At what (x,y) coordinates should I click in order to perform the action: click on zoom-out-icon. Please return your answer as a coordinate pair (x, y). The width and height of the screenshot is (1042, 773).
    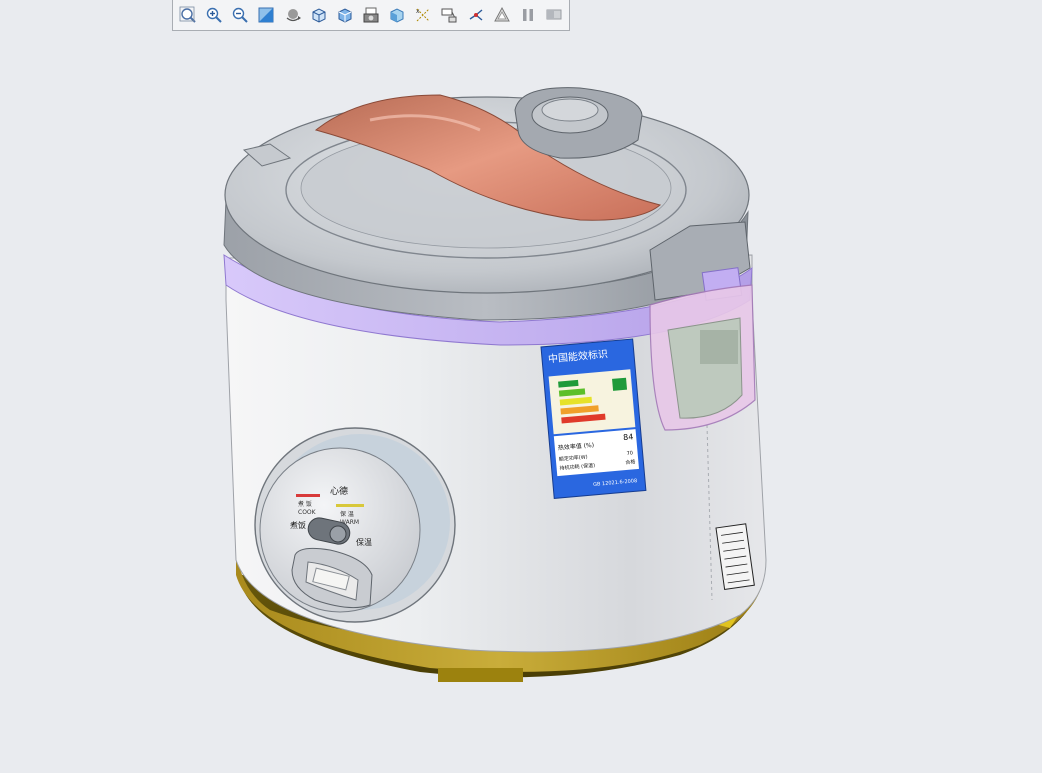
    Looking at the image, I should click on (240, 15).